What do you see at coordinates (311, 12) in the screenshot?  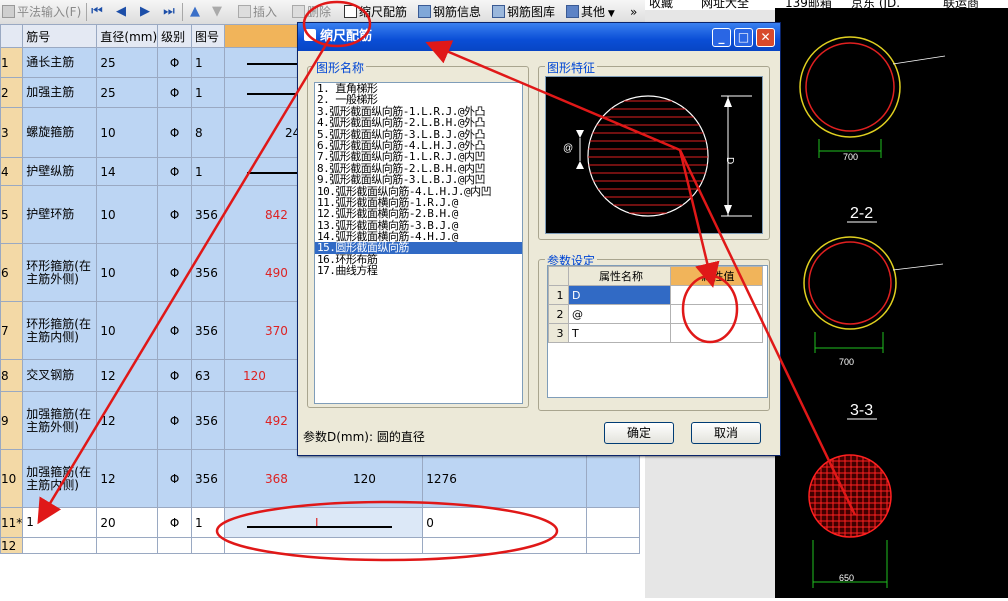 I see `delete-button: 删除` at bounding box center [311, 12].